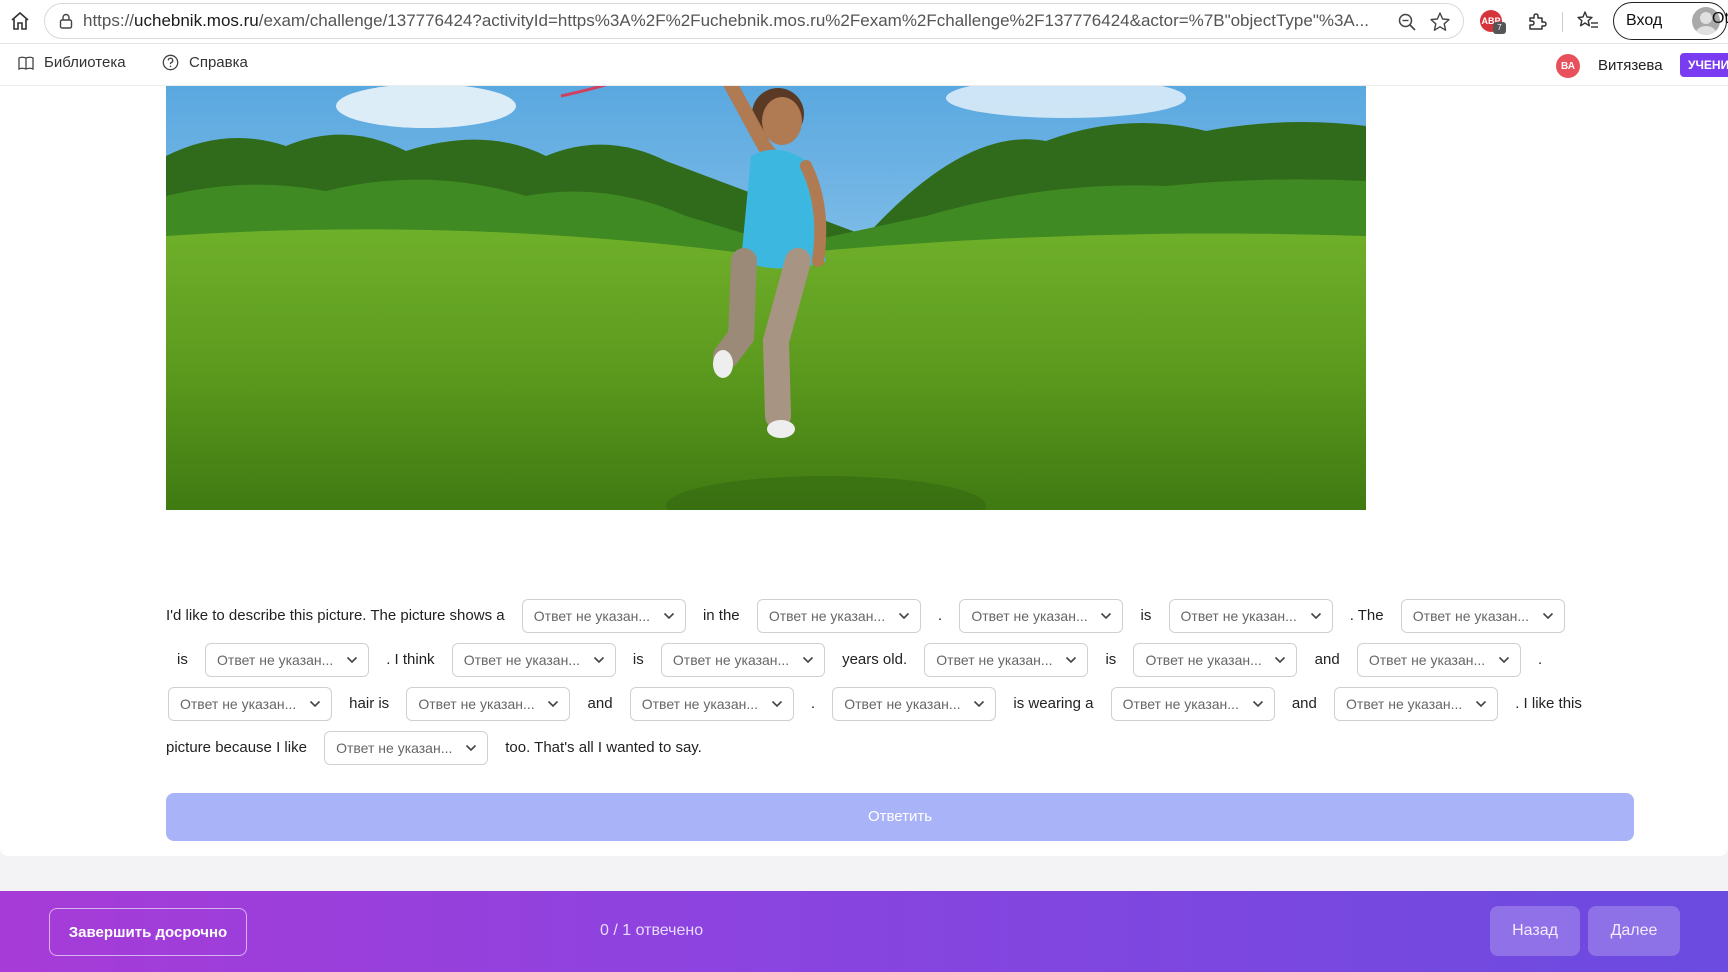  I want to click on sentence-text: hair is, so click(369, 703).